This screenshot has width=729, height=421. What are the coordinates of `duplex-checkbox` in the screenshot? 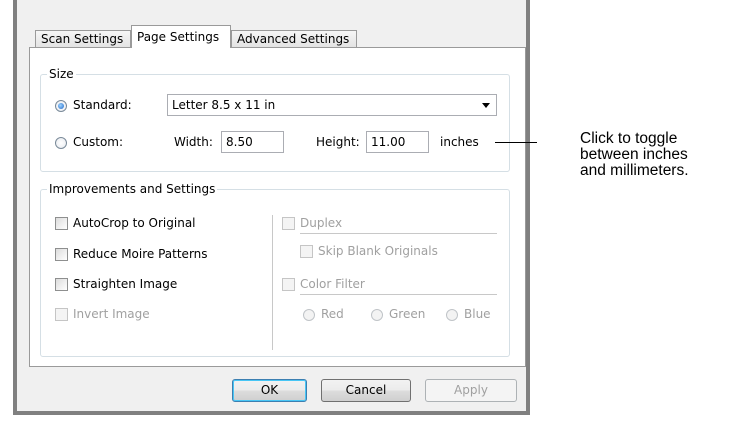 It's located at (288, 223).